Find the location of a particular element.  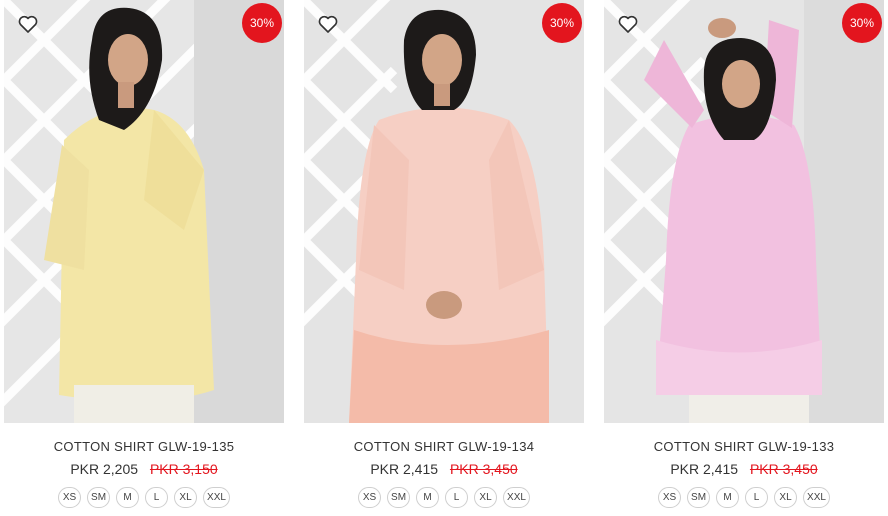

product-title: COTTON SHIRT GLW-19-134 is located at coordinates (444, 447).